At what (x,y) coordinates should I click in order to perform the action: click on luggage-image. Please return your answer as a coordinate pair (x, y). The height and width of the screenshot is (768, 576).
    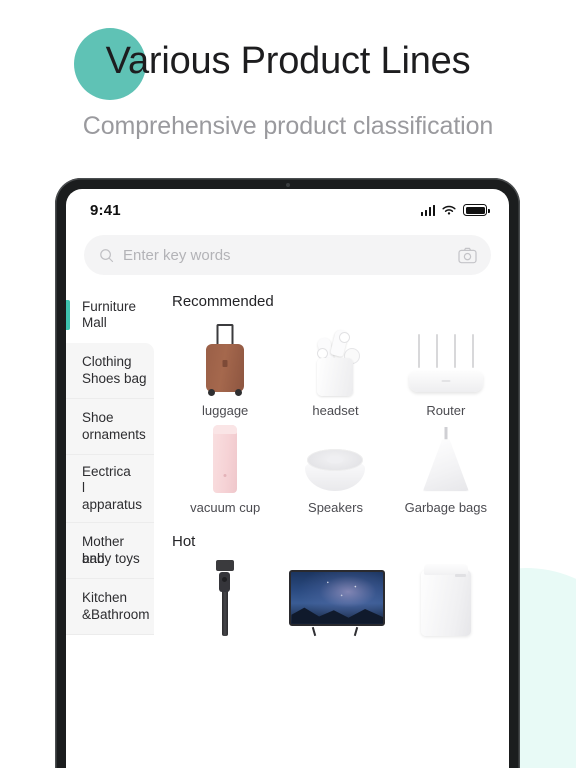
    Looking at the image, I should click on (225, 359).